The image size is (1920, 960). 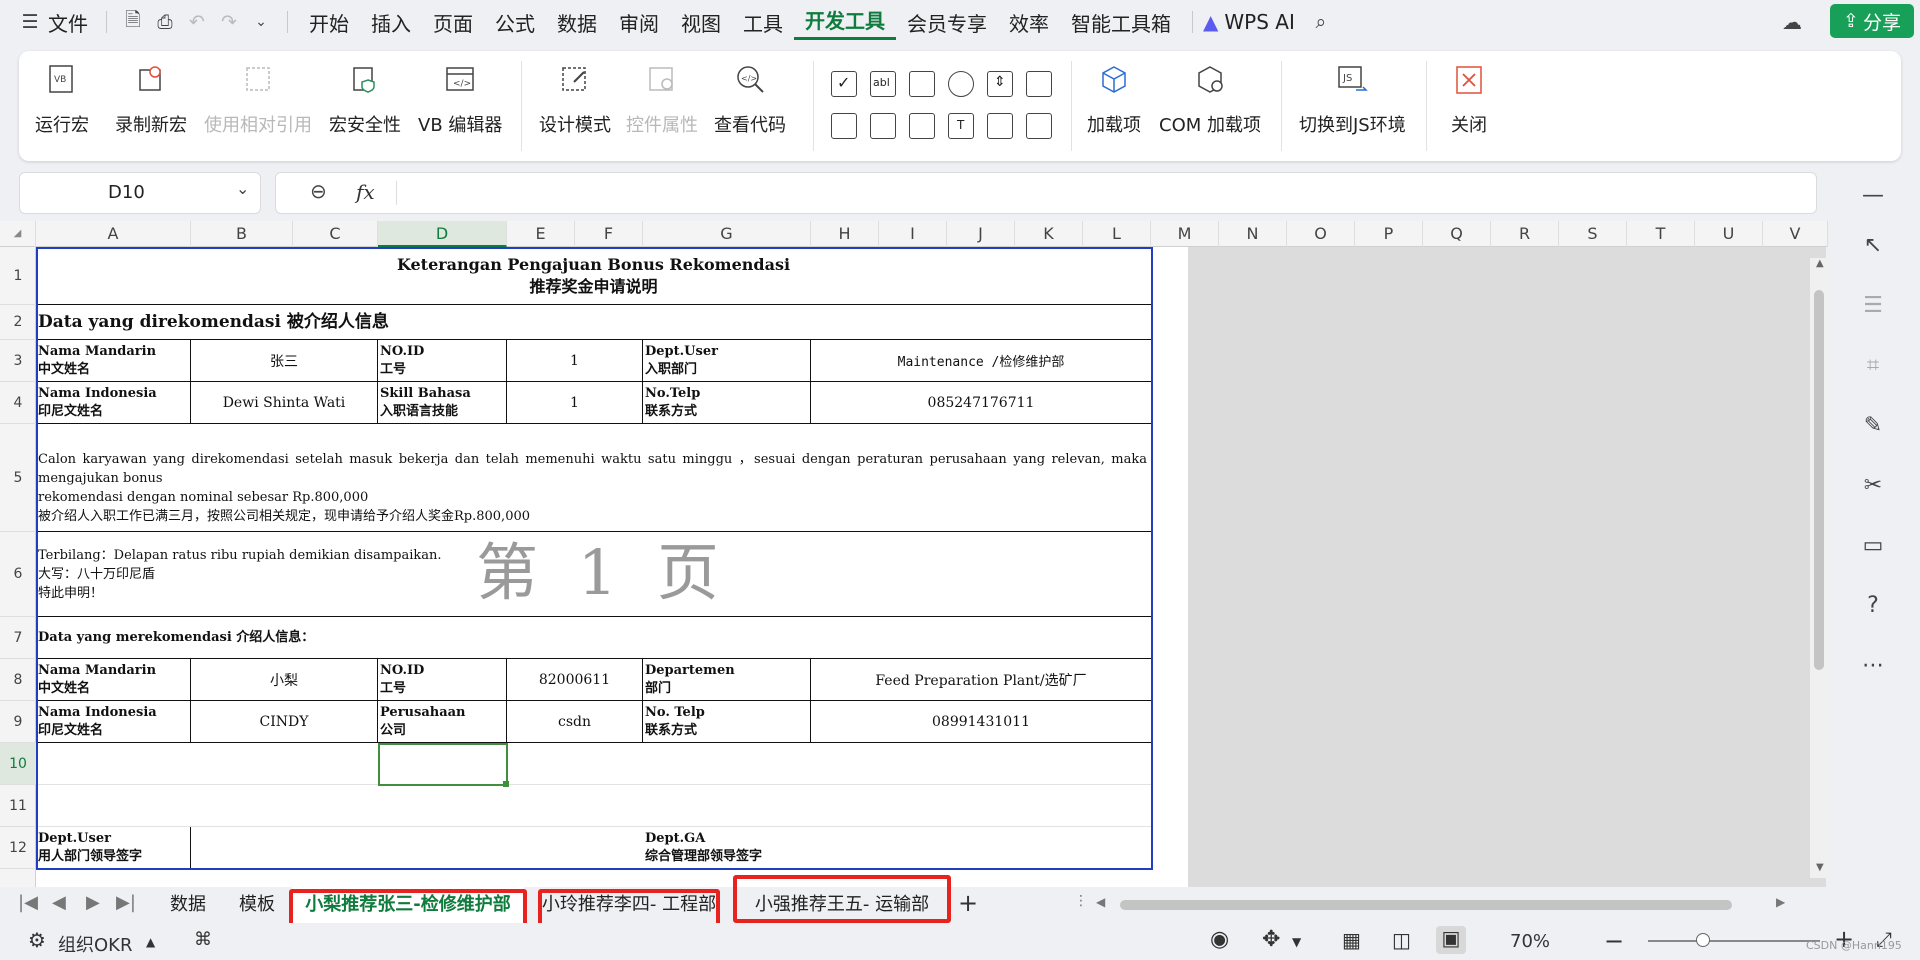 I want to click on col-header-m: M, so click(x=1185, y=234).